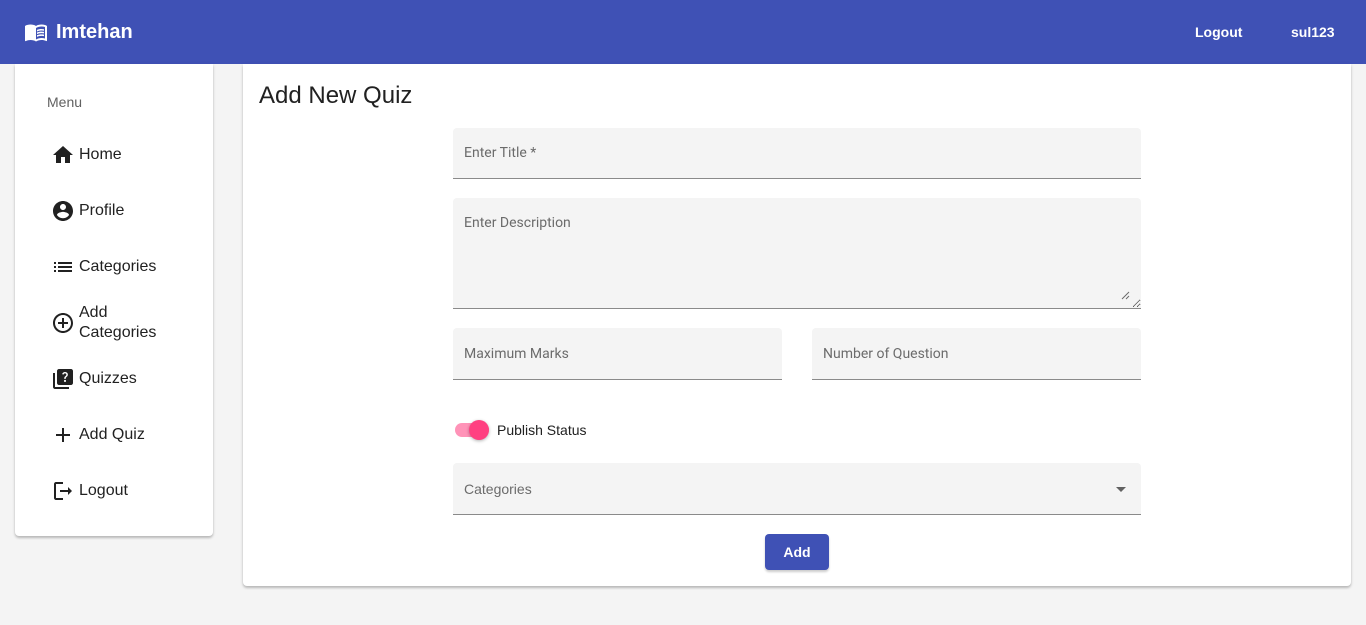  I want to click on quiz-icon, so click(63, 379).